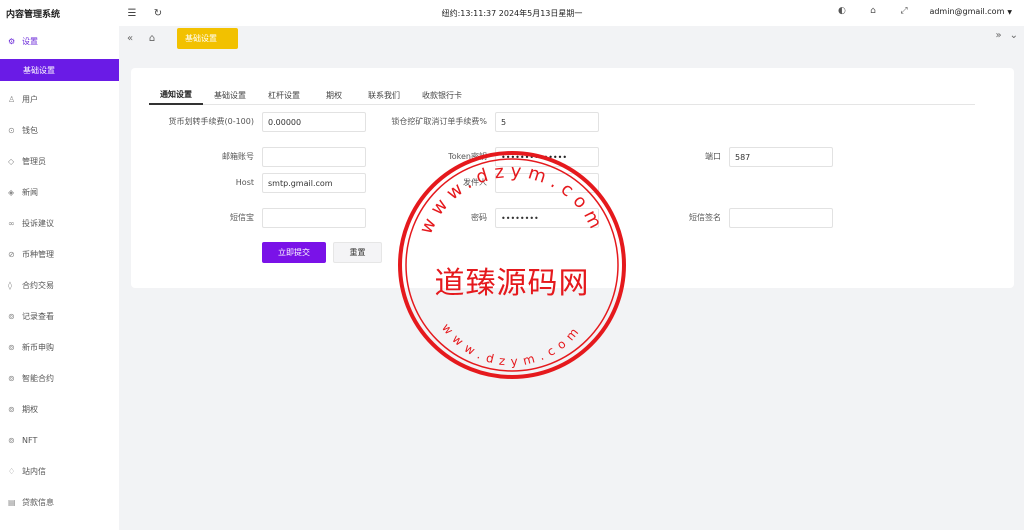 The height and width of the screenshot is (530, 1024). What do you see at coordinates (479, 217) in the screenshot?
I see `password-label: 密码` at bounding box center [479, 217].